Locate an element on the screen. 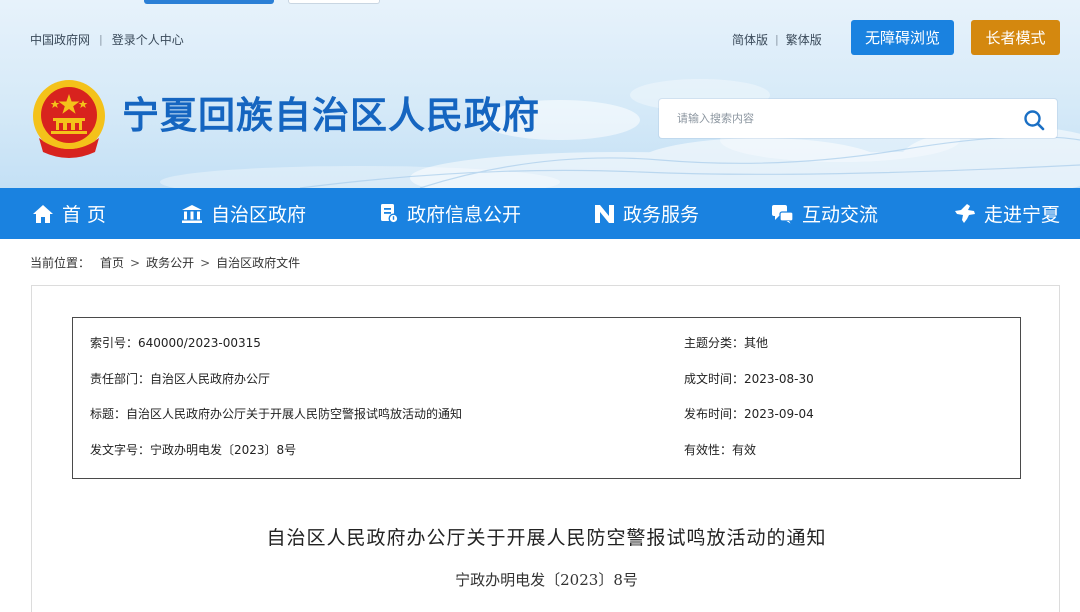  accessible-browse-button: 无障碍浏览 is located at coordinates (902, 37).